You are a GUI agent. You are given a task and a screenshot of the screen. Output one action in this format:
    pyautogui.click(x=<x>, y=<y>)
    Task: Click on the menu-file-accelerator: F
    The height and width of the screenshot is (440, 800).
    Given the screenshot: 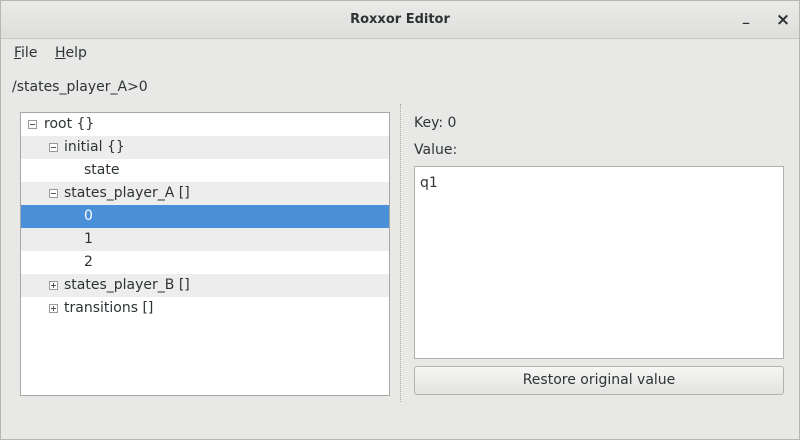 What is the action you would take?
    pyautogui.click(x=18, y=53)
    